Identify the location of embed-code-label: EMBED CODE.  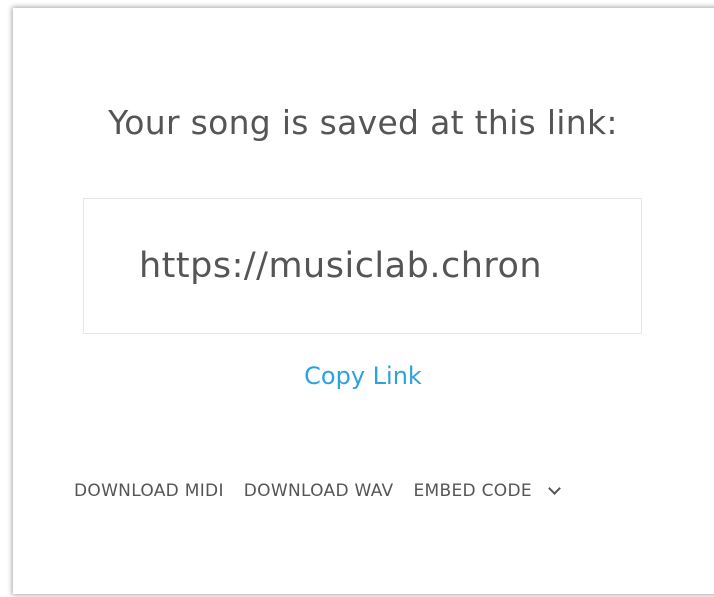
(472, 491).